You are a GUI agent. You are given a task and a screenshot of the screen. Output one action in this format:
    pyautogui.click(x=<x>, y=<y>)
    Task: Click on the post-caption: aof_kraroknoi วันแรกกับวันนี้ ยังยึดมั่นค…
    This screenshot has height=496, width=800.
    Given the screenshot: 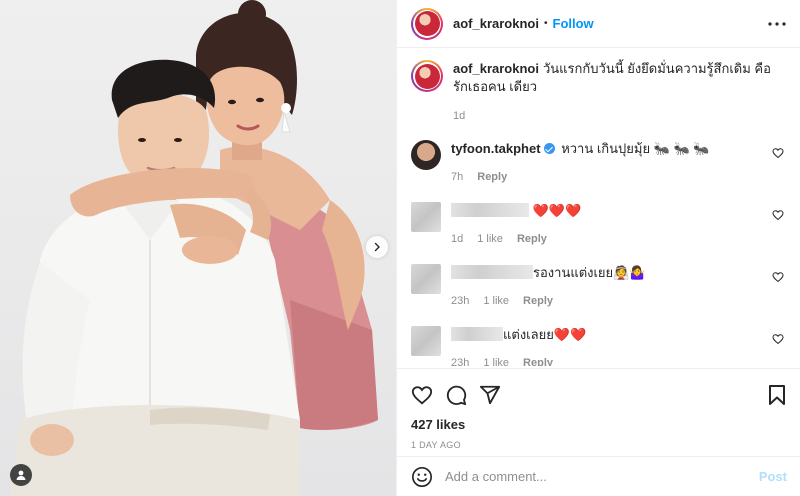 What is the action you would take?
    pyautogui.click(x=597, y=78)
    